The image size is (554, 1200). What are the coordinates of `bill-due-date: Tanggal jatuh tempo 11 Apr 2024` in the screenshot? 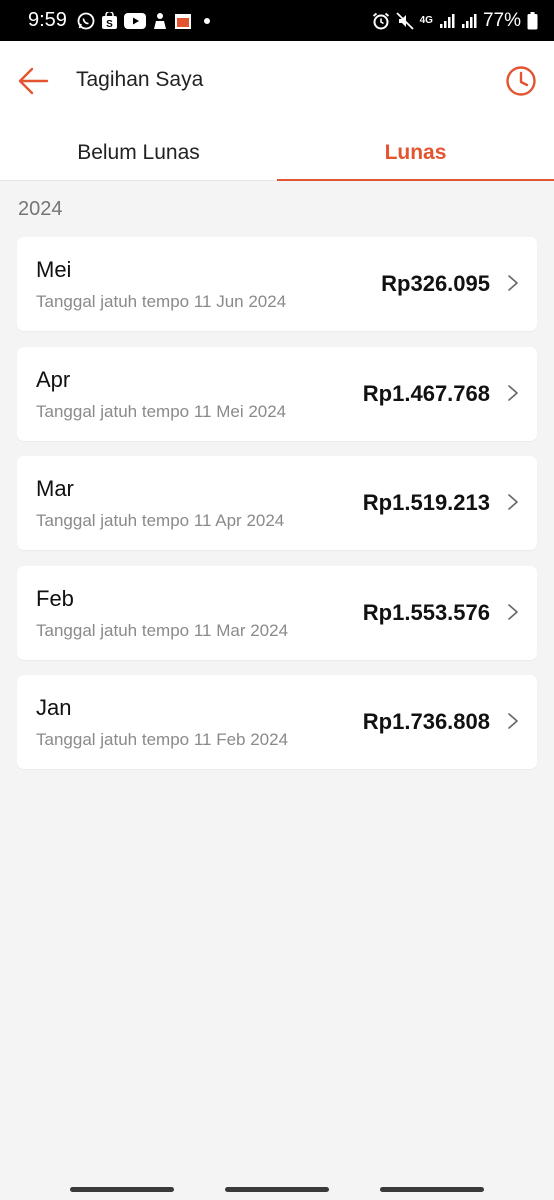 It's located at (160, 520).